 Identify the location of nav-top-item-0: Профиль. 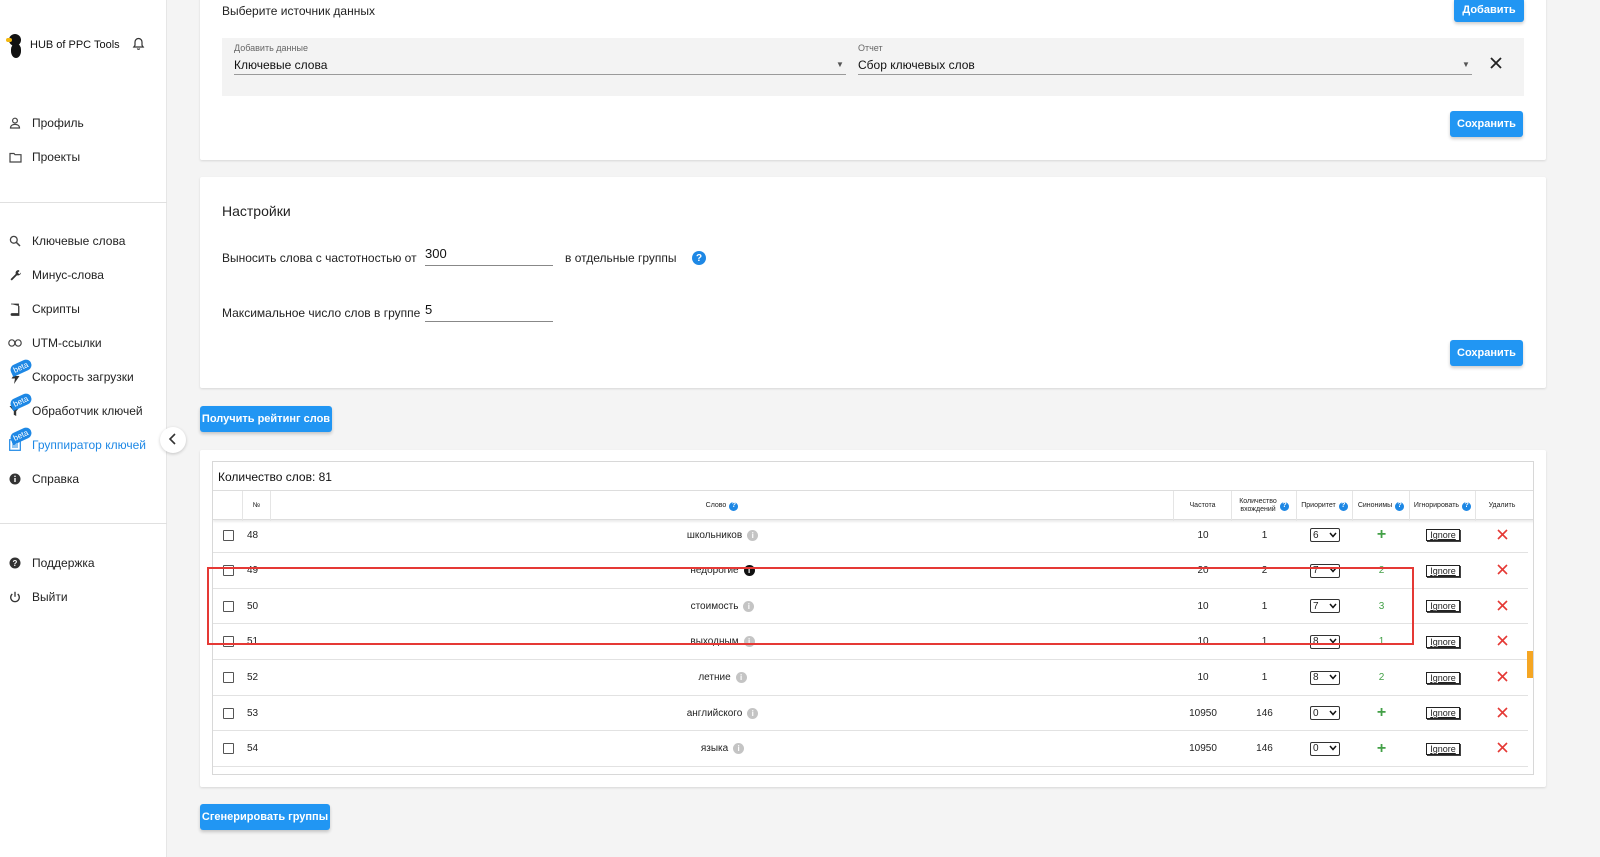
(83, 123).